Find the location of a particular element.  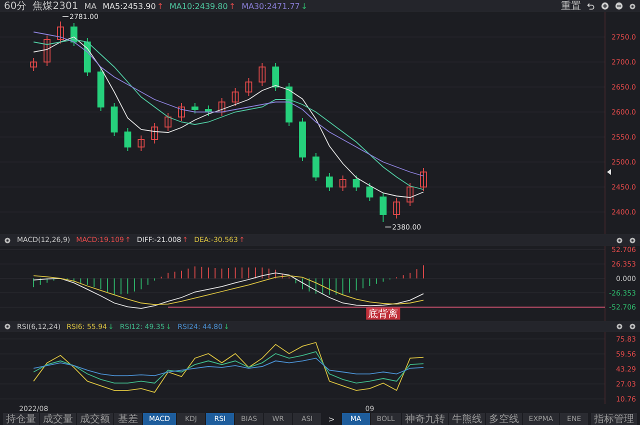

indicator-tab: 牛熊线 is located at coordinates (466, 419).